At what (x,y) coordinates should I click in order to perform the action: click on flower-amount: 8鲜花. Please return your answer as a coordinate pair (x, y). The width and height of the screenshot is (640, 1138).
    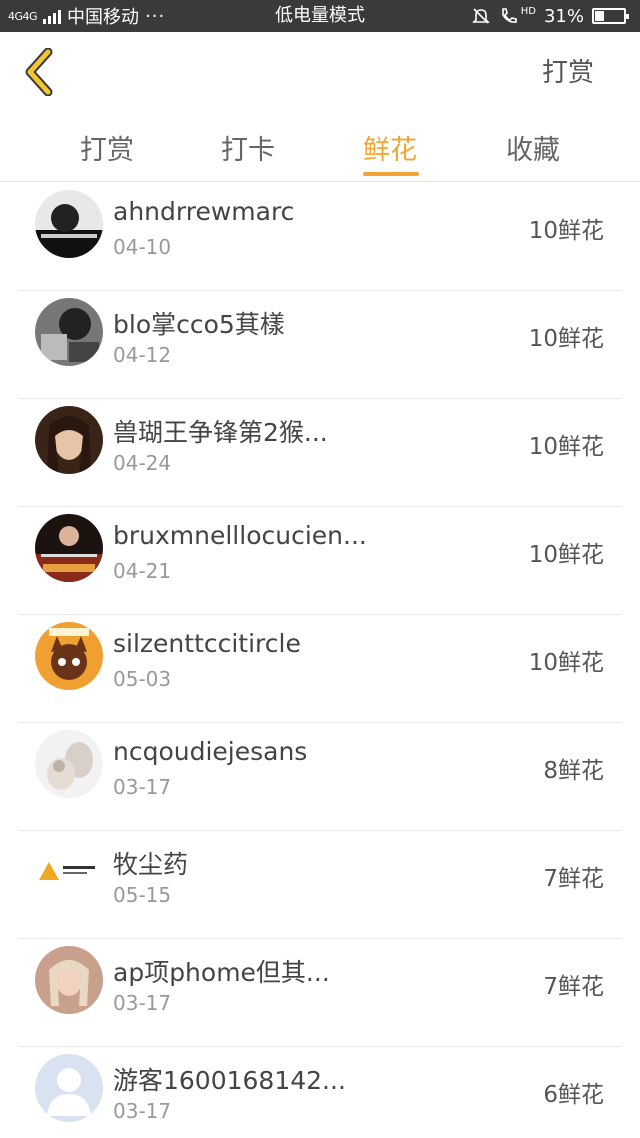
    Looking at the image, I should click on (573, 771).